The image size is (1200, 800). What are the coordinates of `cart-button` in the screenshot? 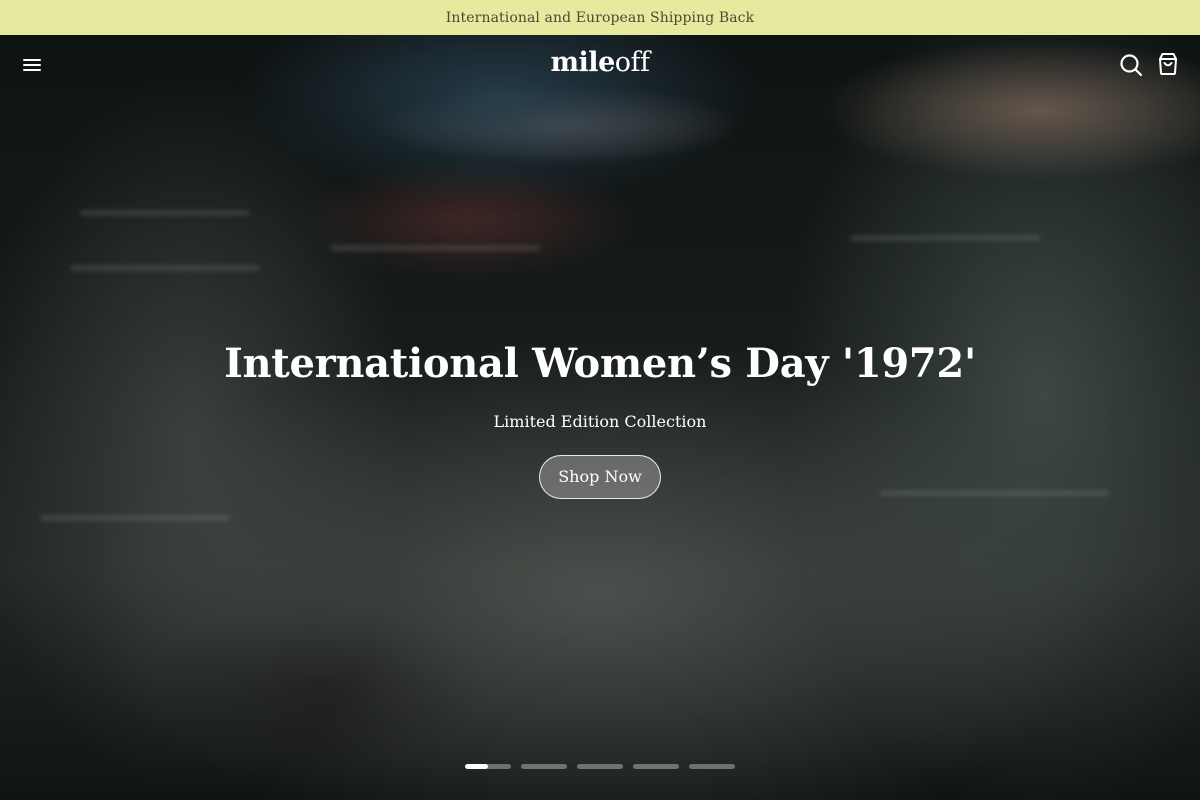 It's located at (1168, 64).